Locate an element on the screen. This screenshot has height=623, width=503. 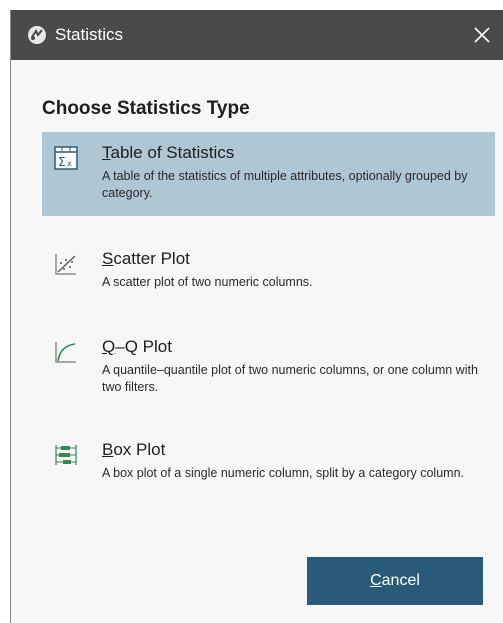
title-bar: Statistics is located at coordinates (257, 35).